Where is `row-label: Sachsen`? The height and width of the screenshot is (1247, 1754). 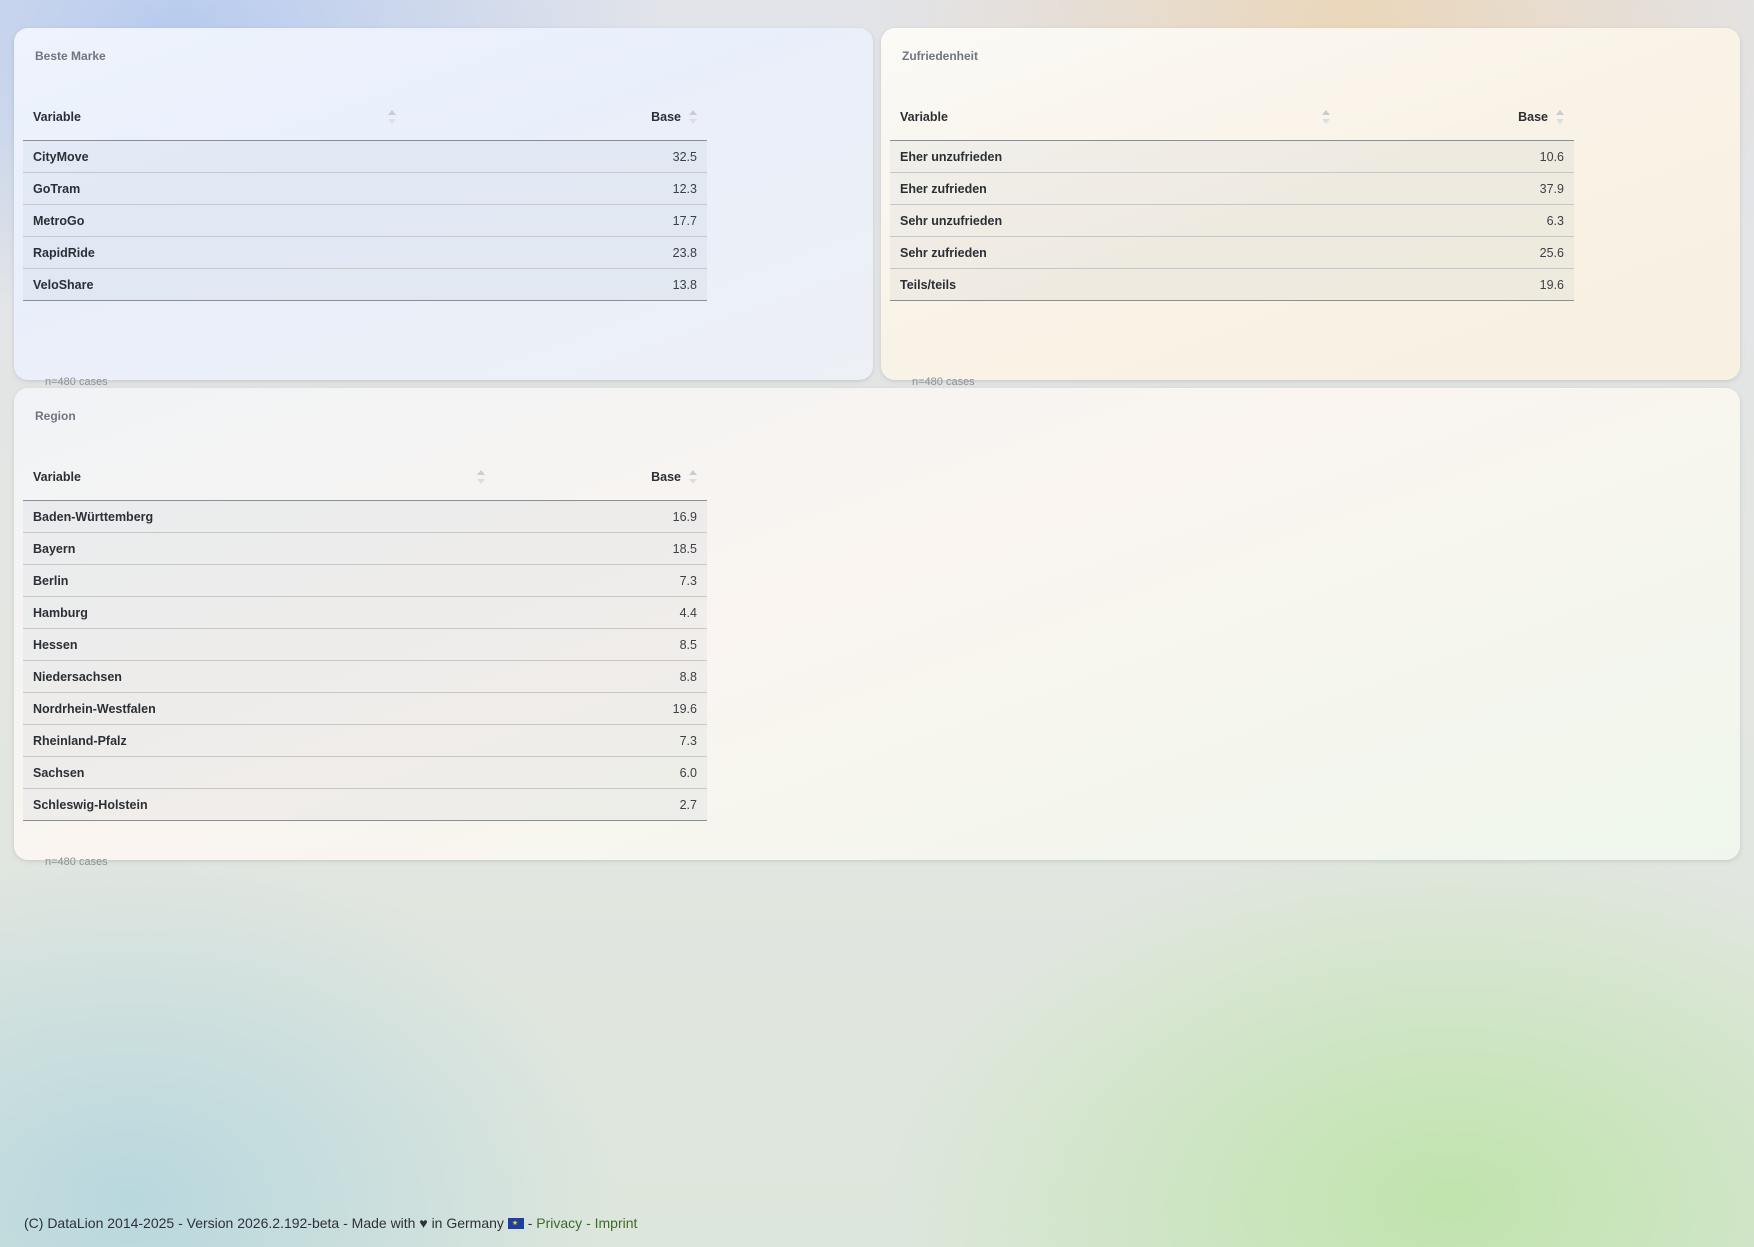
row-label: Sachsen is located at coordinates (257, 772).